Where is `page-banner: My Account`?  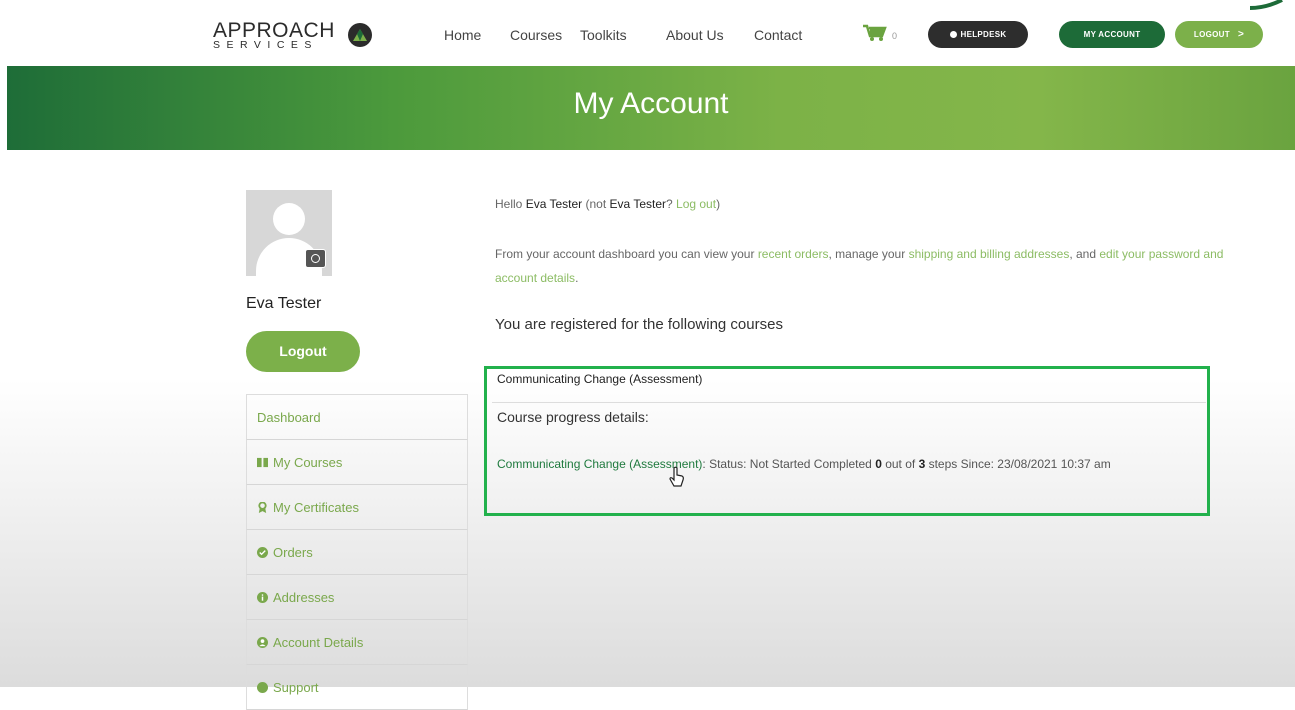
page-banner: My Account is located at coordinates (651, 108).